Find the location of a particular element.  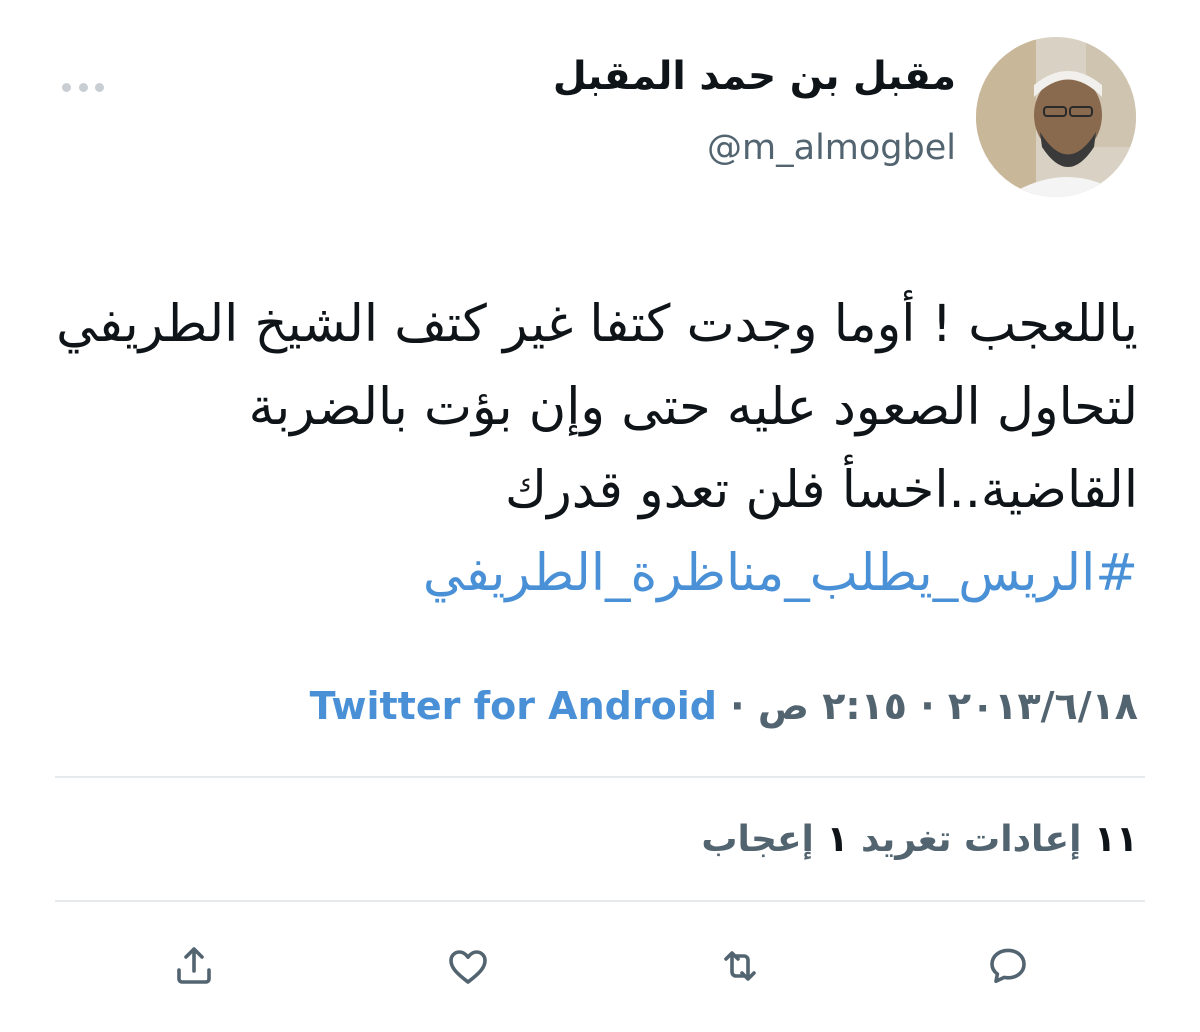

share-button is located at coordinates (194, 966).